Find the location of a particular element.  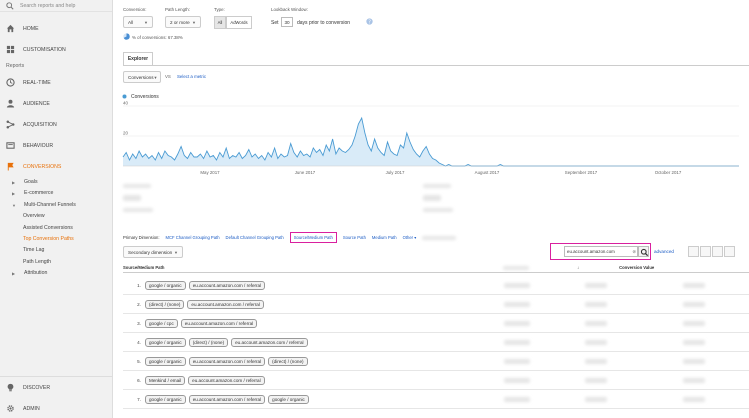

type-all-button: All is located at coordinates (220, 22).